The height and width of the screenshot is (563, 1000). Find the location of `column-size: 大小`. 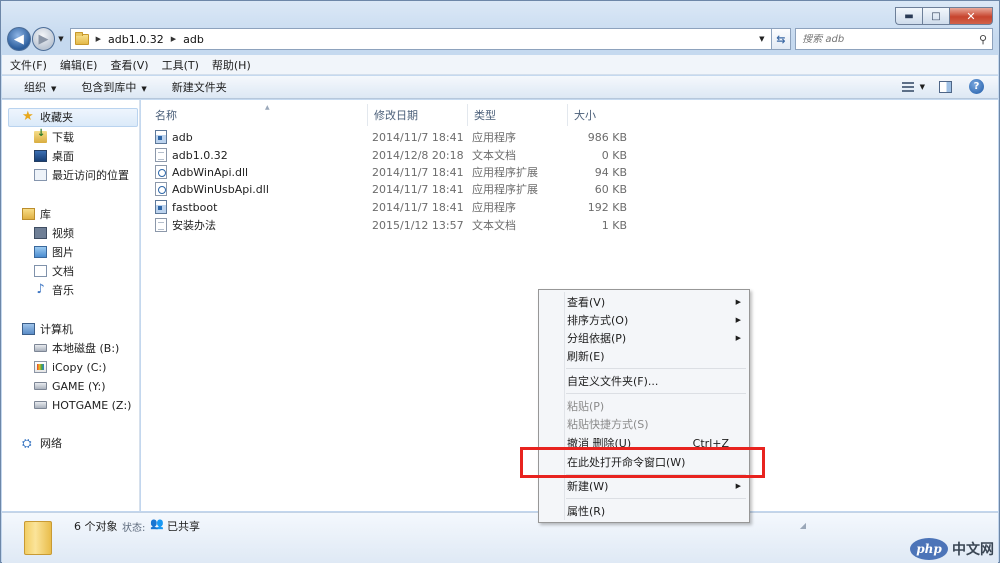

column-size: 大小 is located at coordinates (600, 115).